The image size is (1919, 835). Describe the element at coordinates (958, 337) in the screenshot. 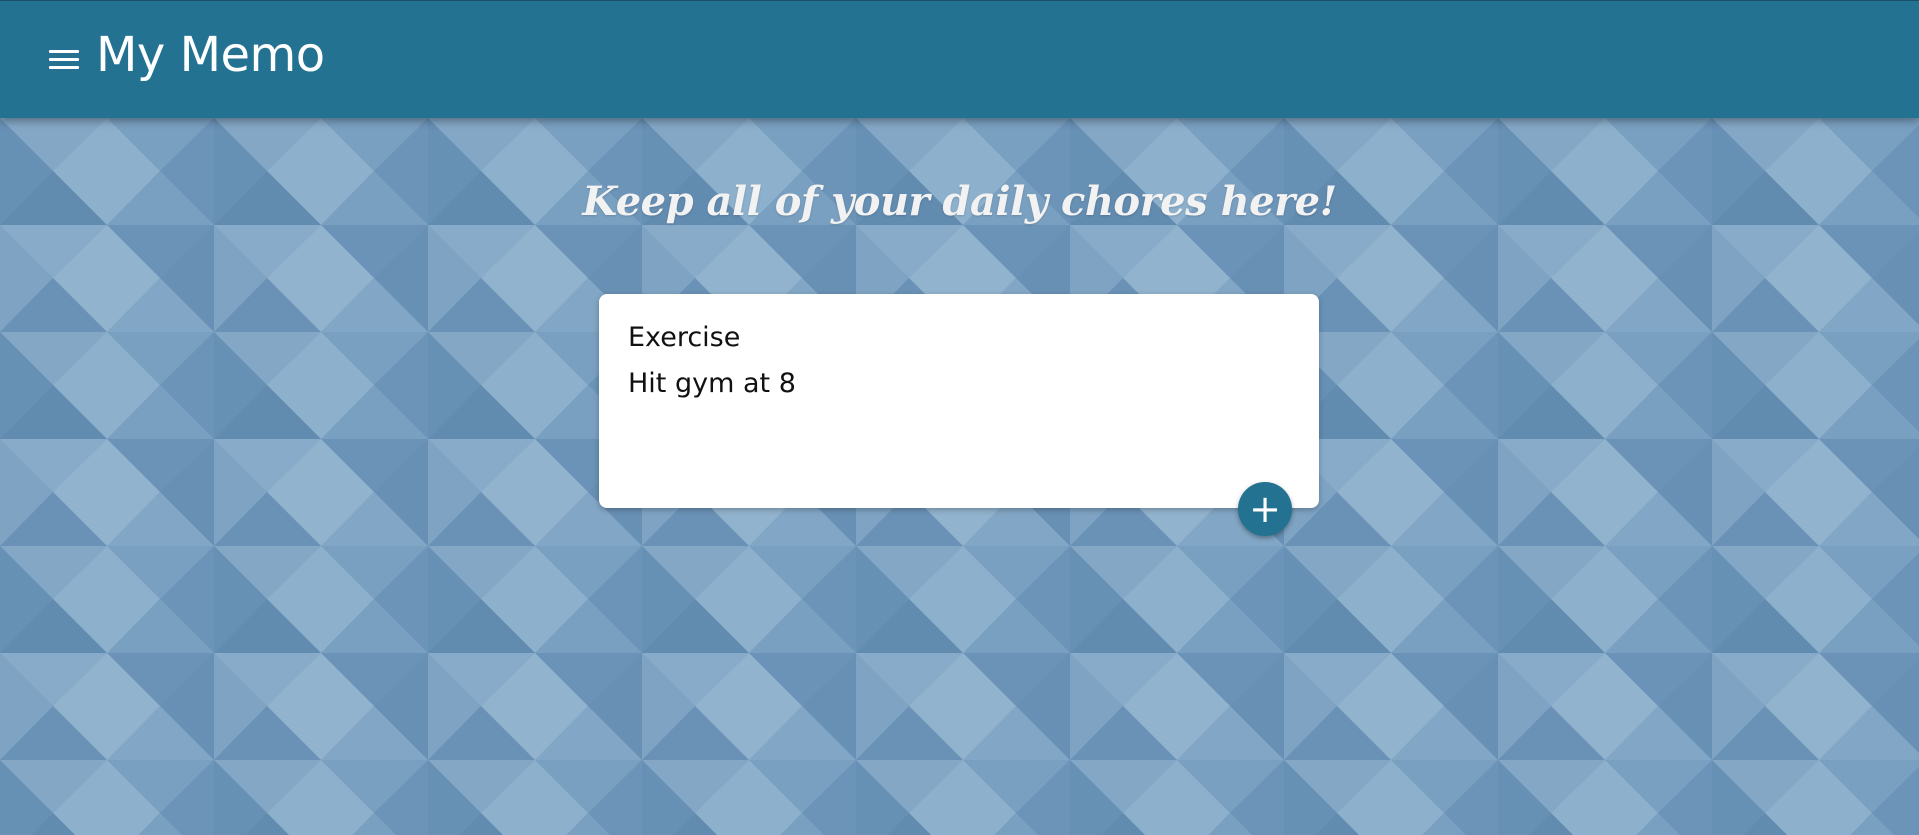

I see `memo-title-input` at that location.